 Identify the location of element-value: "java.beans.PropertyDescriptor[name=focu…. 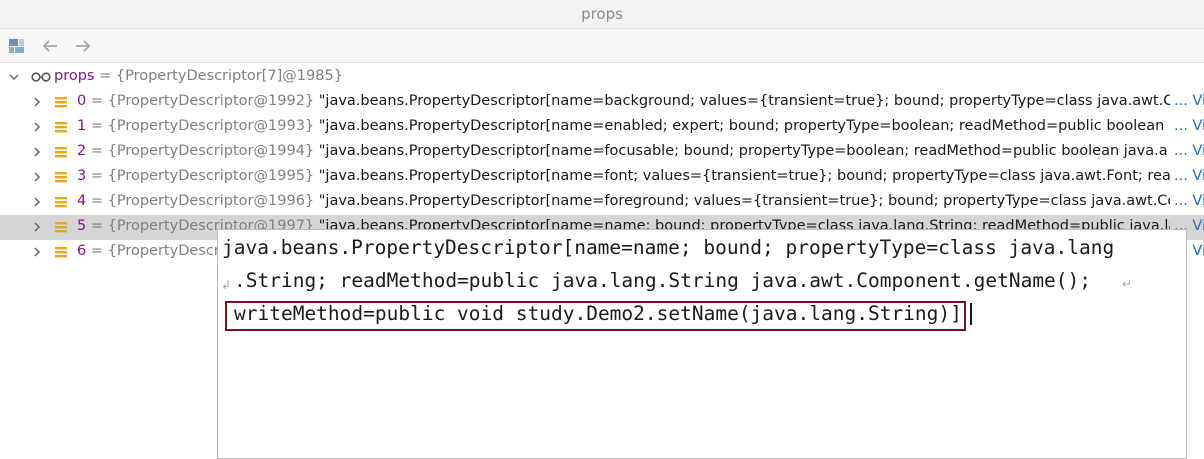
(743, 151).